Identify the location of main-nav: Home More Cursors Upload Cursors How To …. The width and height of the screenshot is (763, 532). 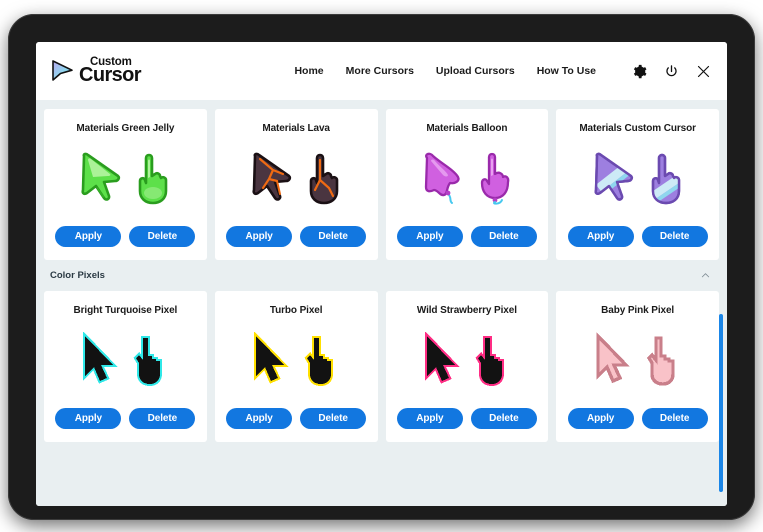
(502, 71).